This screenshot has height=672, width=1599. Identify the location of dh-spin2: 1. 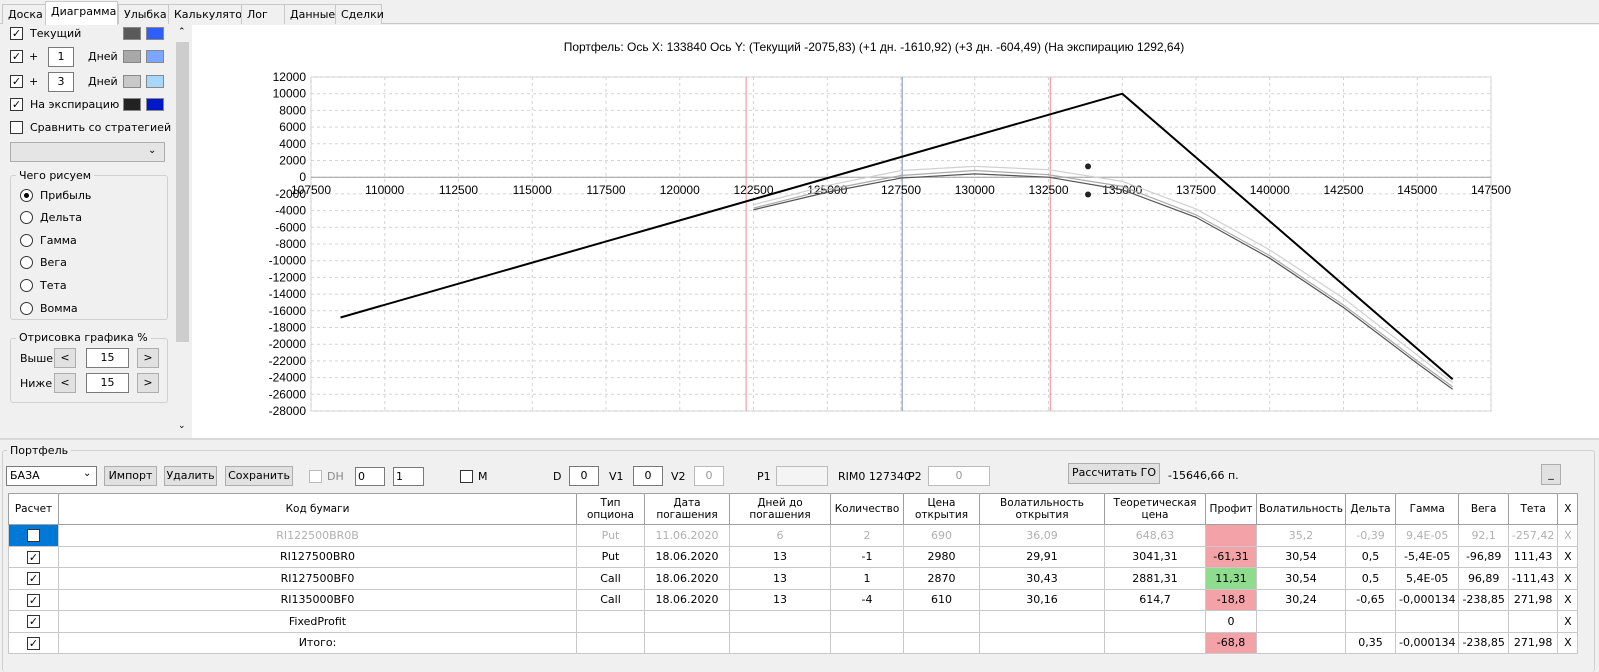
(408, 476).